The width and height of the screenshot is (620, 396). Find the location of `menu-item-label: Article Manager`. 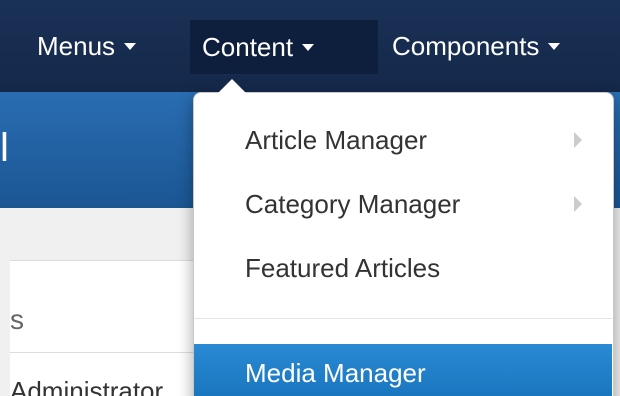

menu-item-label: Article Manager is located at coordinates (336, 140).